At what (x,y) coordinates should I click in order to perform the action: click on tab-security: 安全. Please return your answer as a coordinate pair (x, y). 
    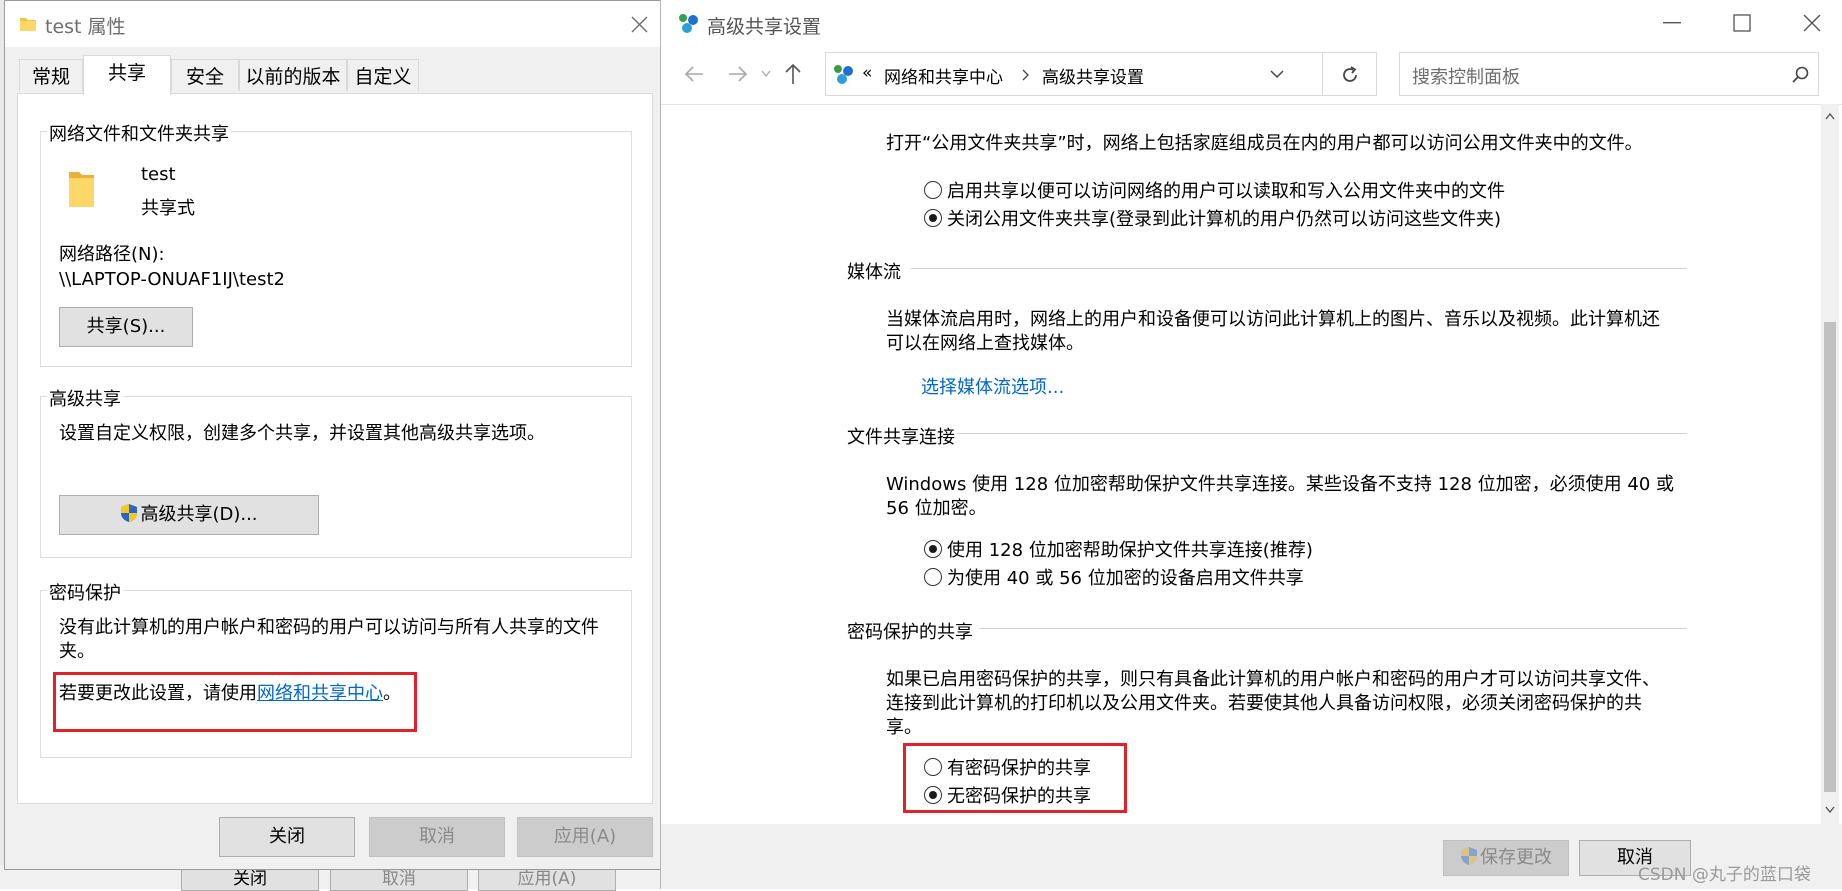
    Looking at the image, I should click on (205, 75).